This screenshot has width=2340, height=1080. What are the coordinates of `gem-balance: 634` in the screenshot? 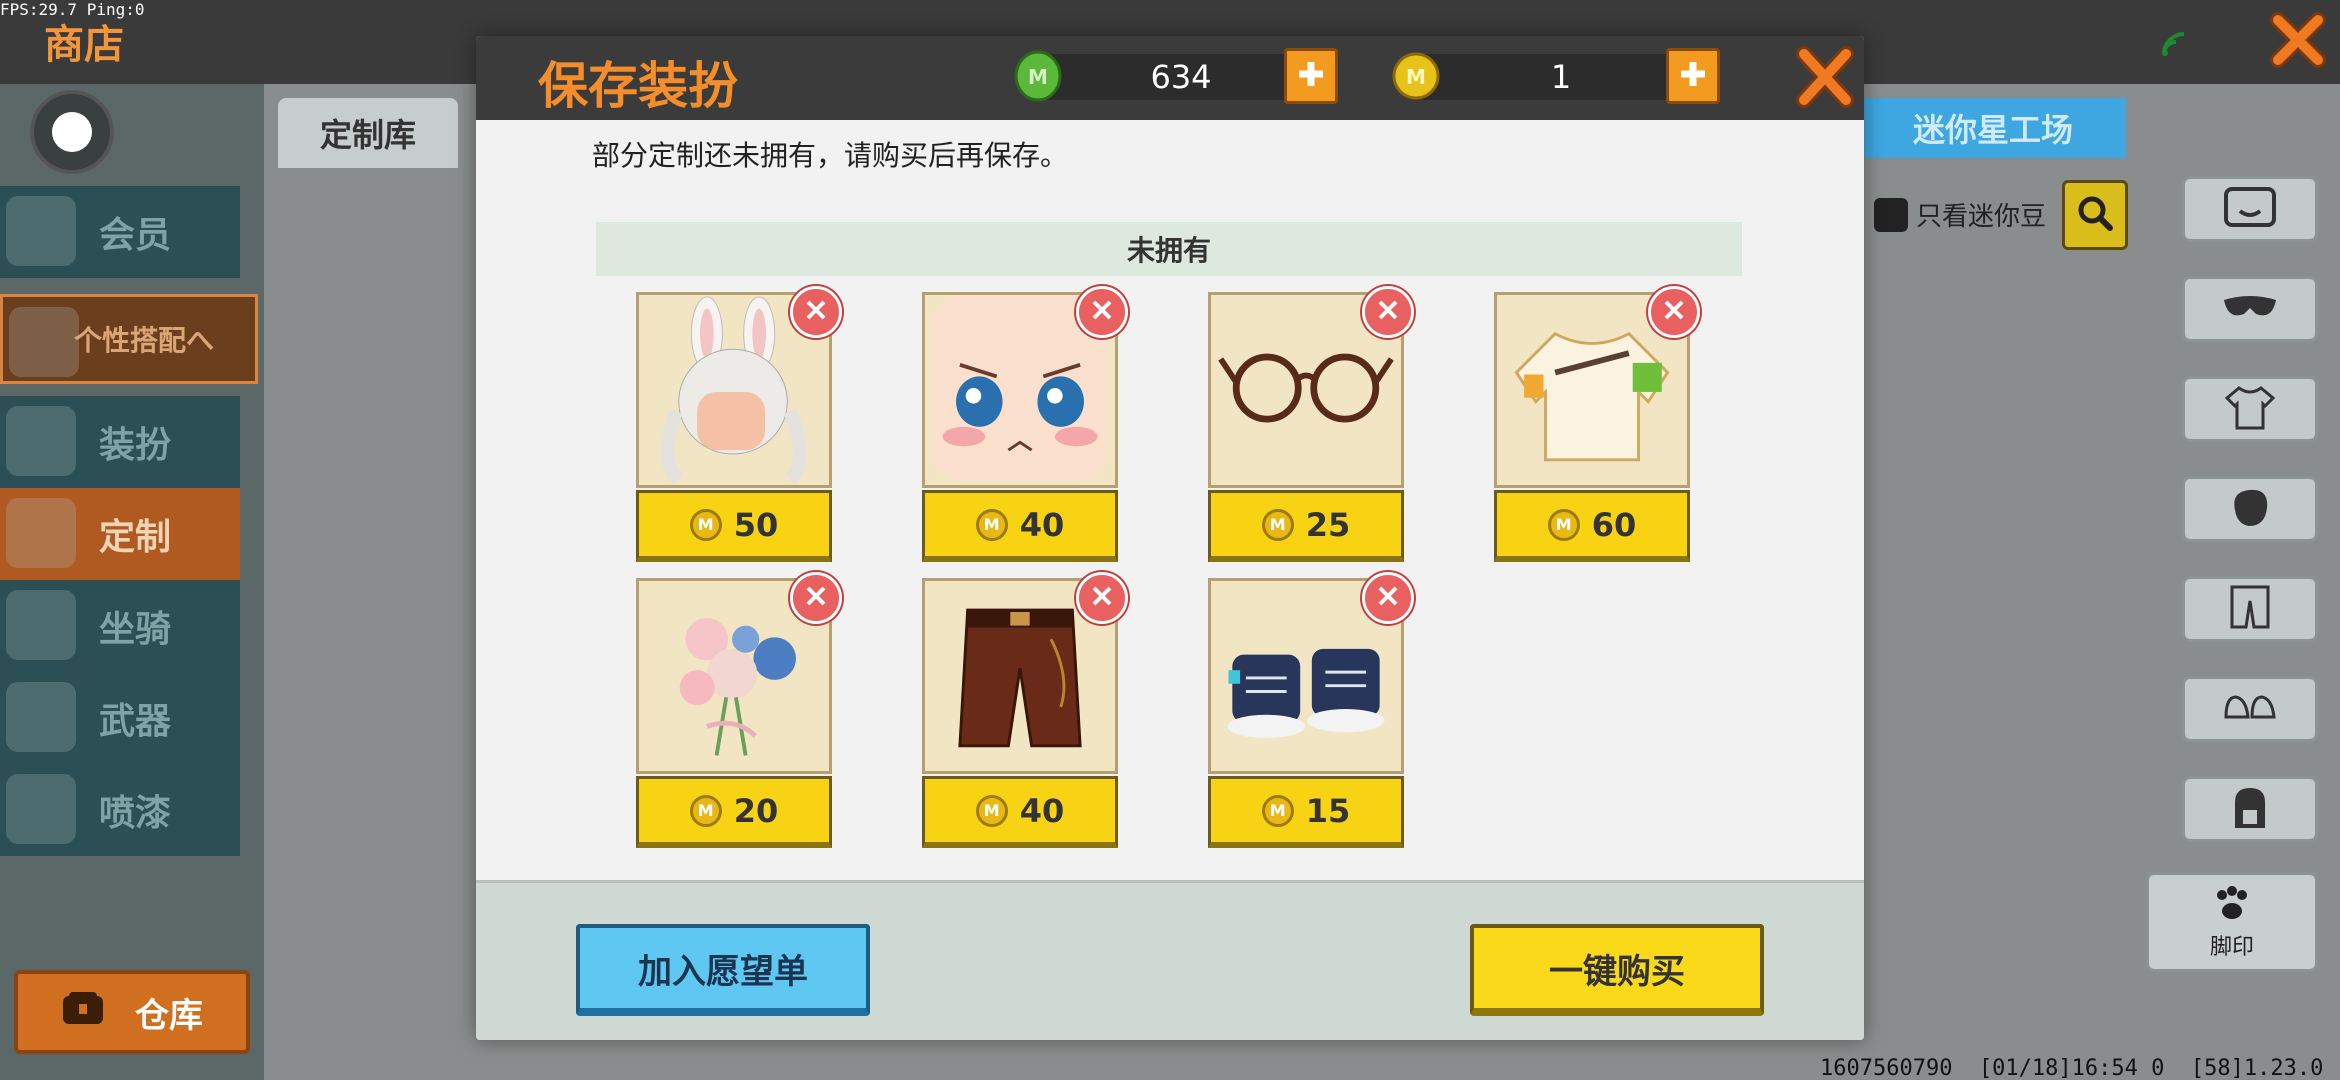 It's located at (1181, 77).